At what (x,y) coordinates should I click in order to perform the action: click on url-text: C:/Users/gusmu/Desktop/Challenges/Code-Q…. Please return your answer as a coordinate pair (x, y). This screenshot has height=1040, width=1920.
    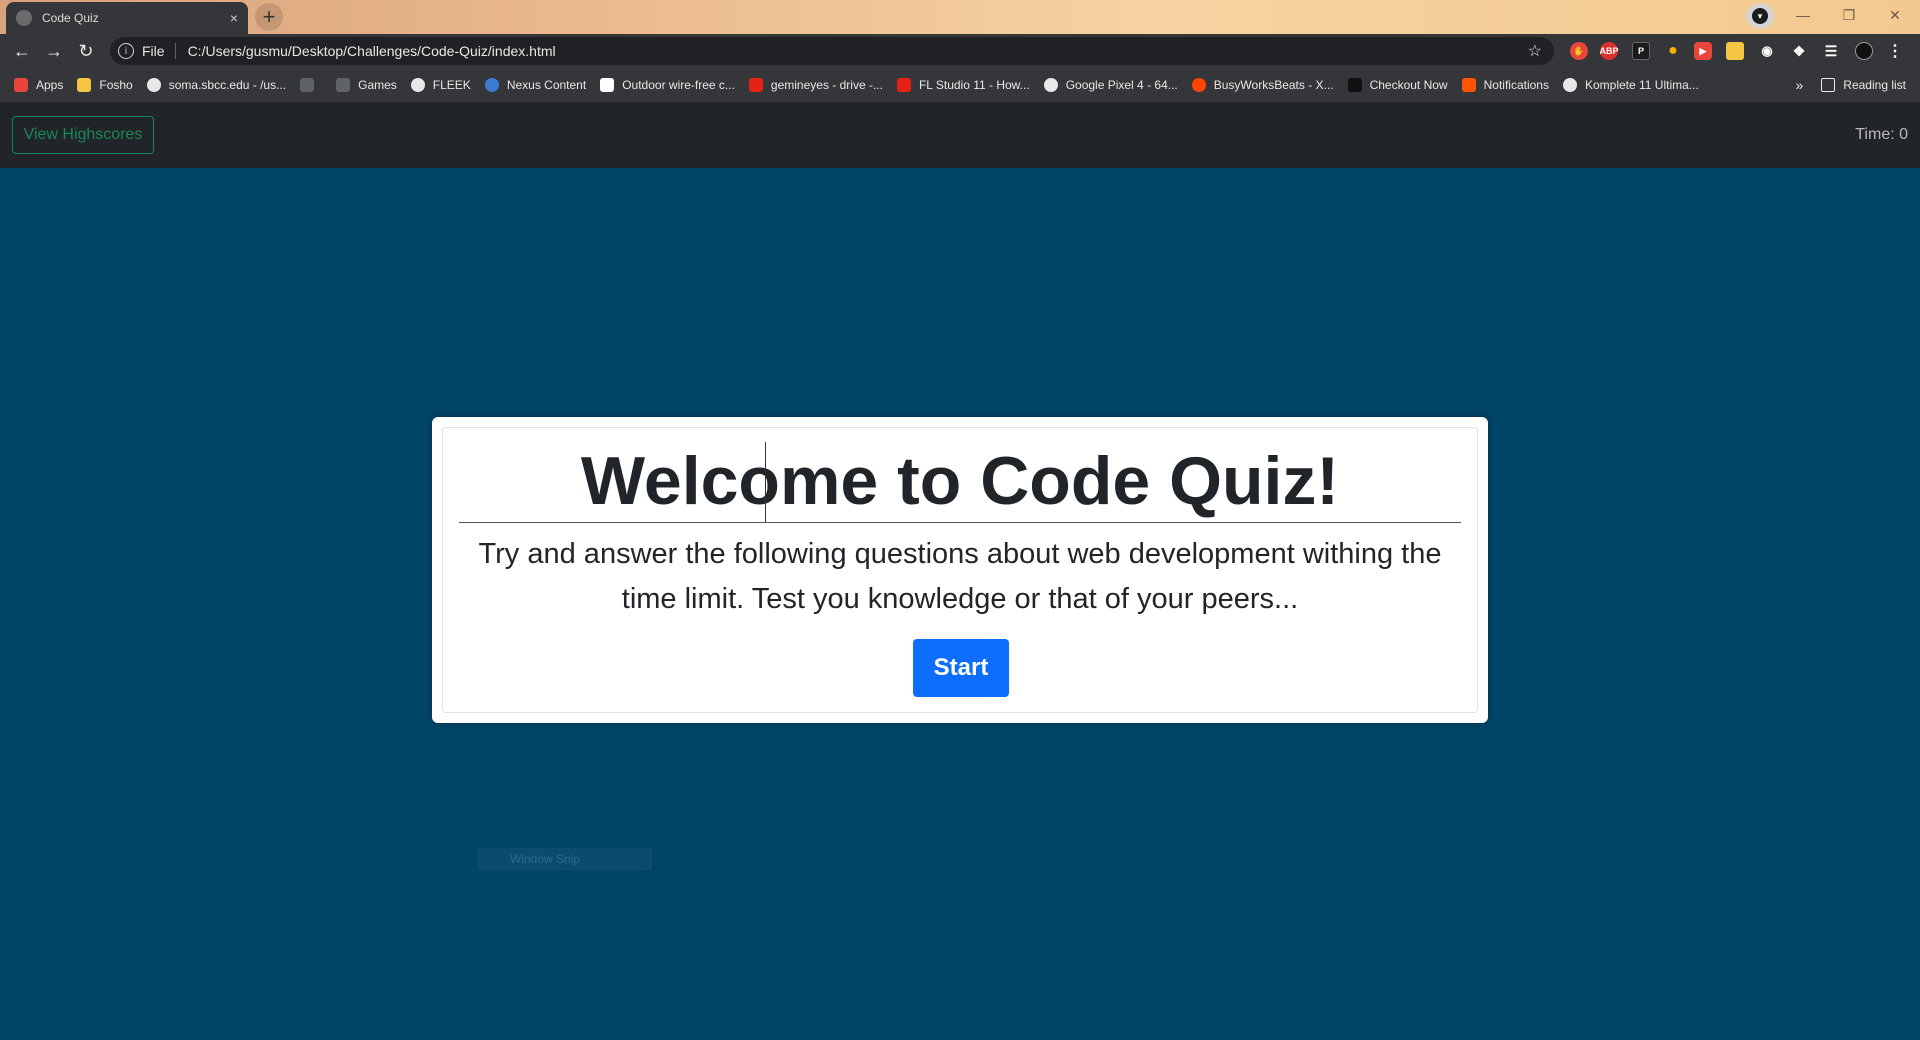
    Looking at the image, I should click on (372, 51).